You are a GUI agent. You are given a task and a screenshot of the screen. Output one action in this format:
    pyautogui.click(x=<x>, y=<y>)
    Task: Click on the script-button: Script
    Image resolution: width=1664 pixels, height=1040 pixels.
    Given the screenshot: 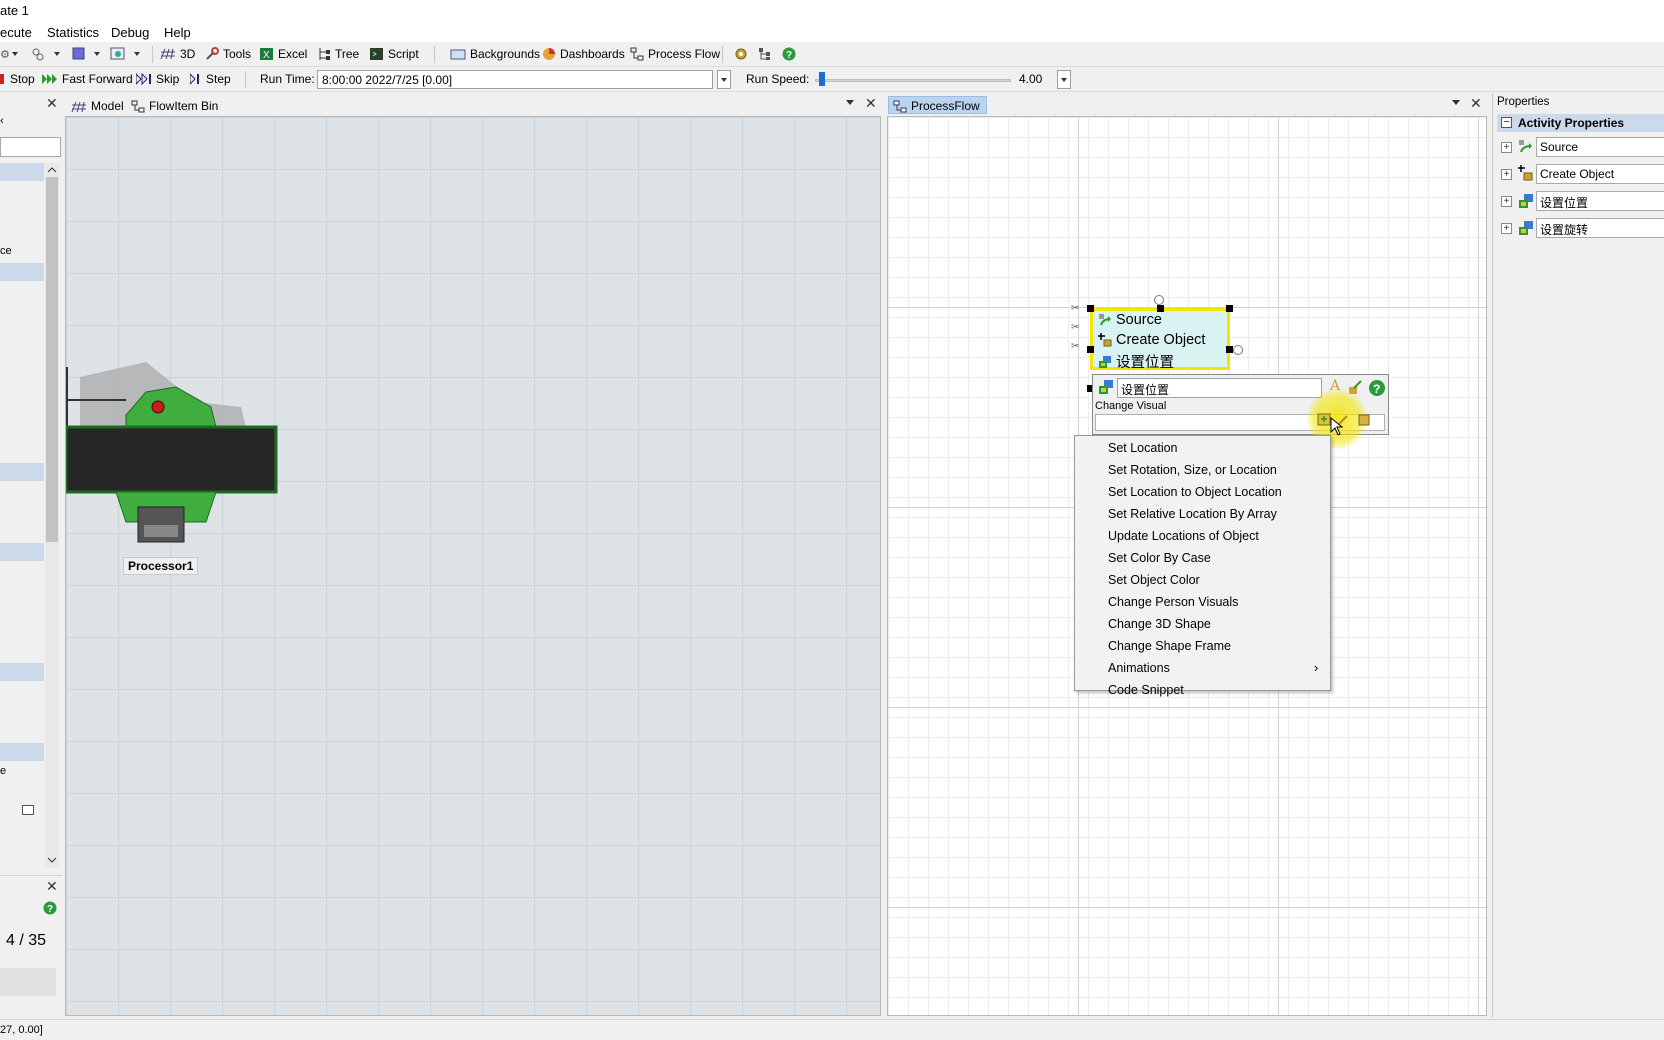 What is the action you would take?
    pyautogui.click(x=394, y=54)
    